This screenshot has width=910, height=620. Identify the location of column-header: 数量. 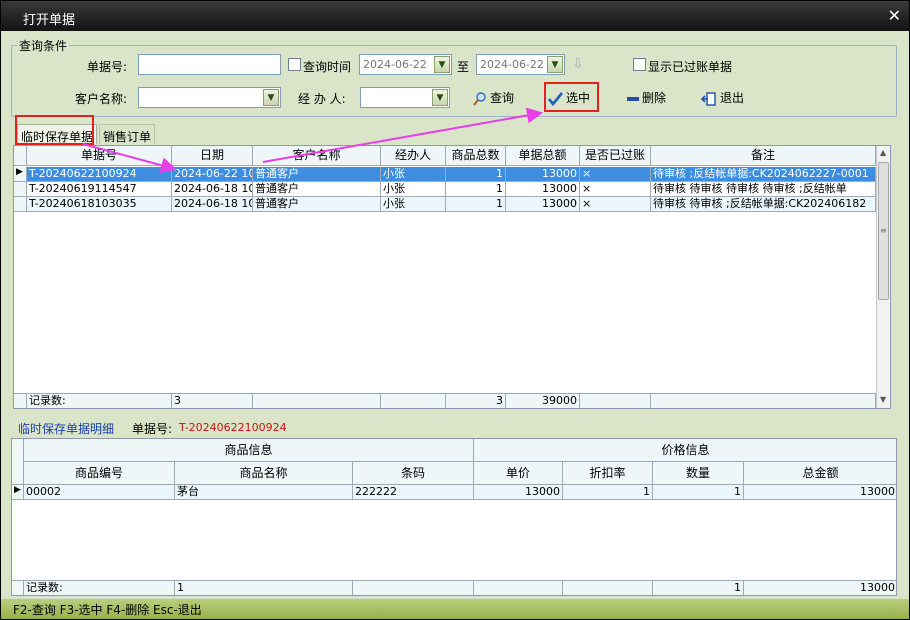
(698, 473).